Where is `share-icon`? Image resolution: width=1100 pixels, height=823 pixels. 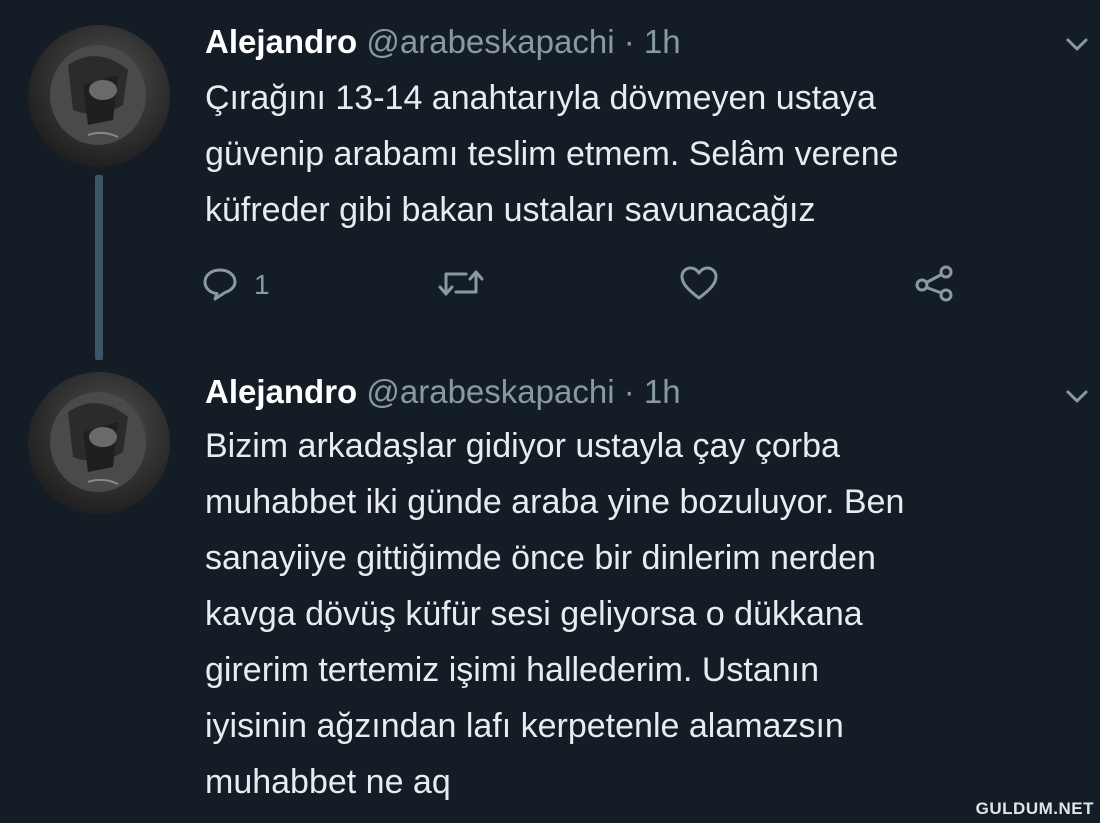 share-icon is located at coordinates (934, 285).